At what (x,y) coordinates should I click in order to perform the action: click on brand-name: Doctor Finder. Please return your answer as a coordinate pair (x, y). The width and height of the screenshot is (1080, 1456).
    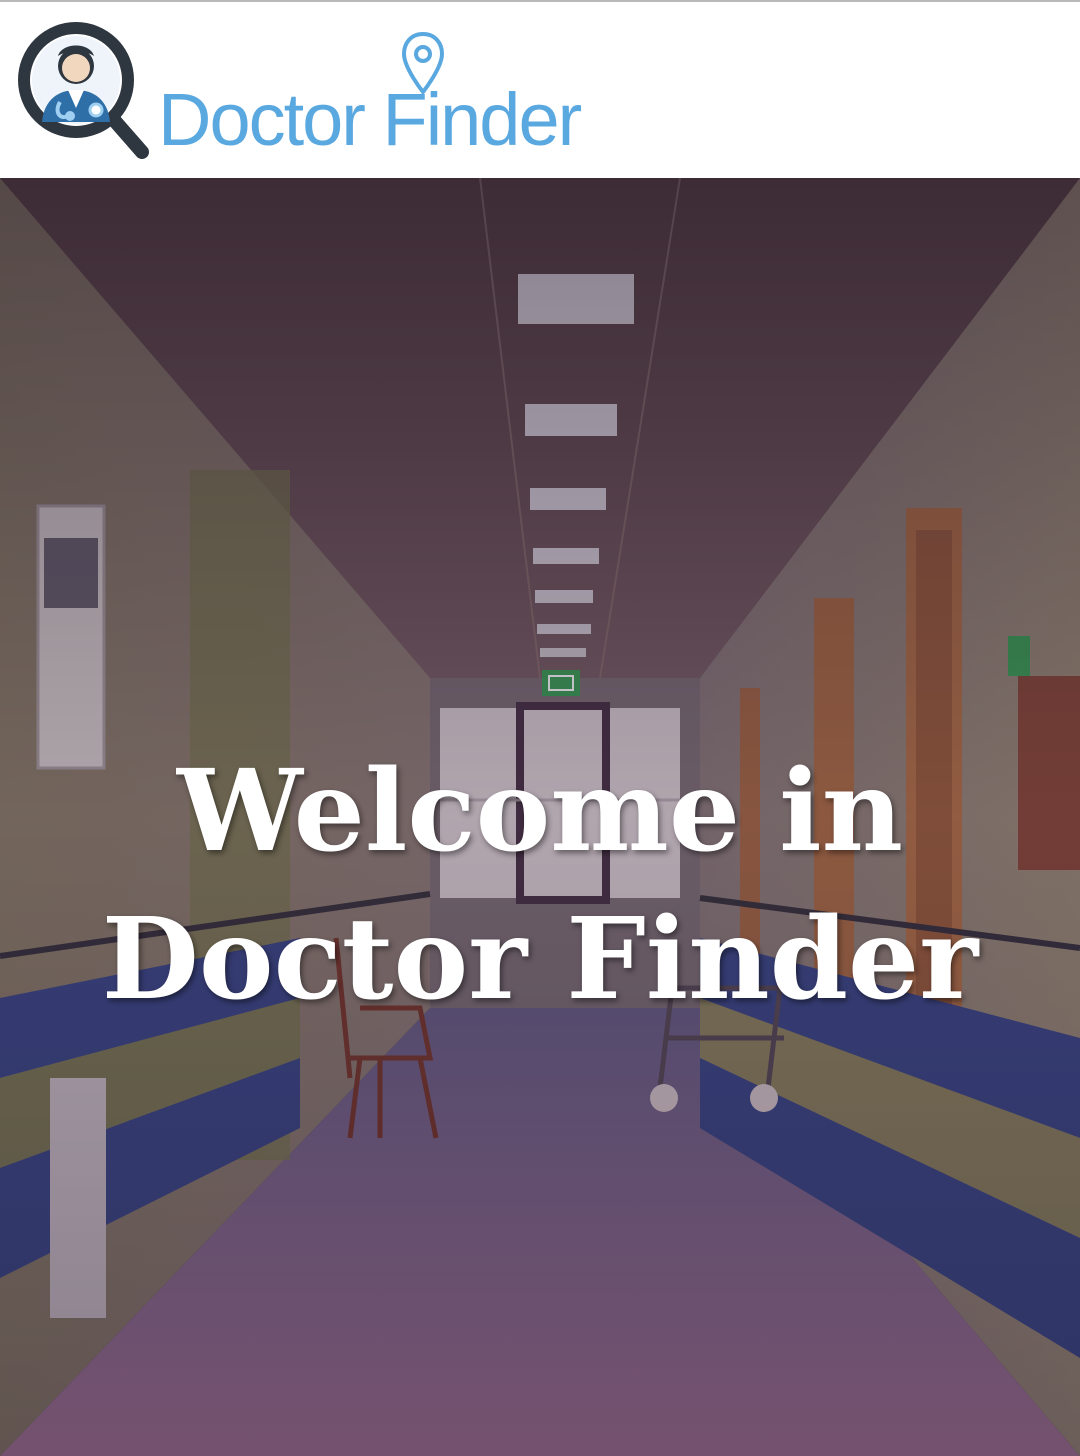
    Looking at the image, I should click on (370, 120).